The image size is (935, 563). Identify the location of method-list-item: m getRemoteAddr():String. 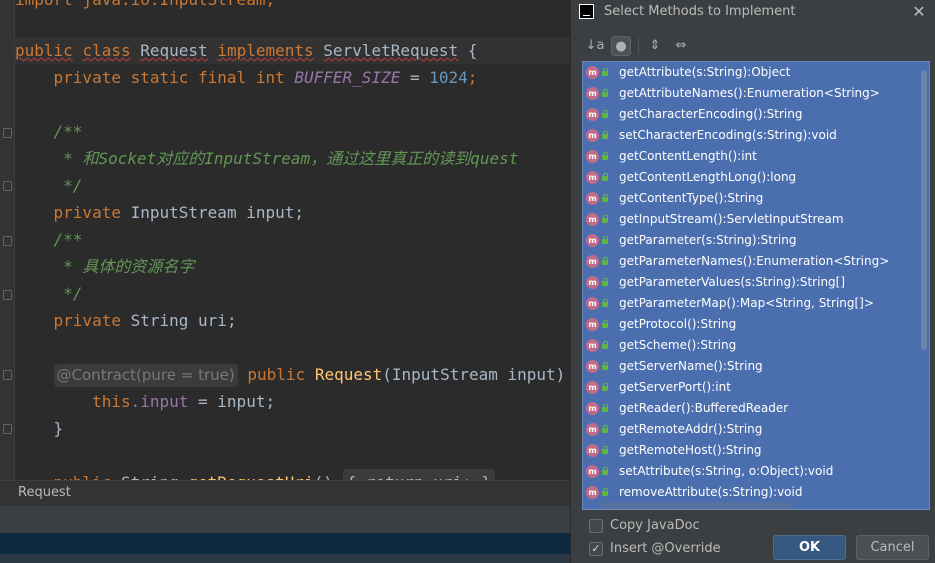
(756, 429).